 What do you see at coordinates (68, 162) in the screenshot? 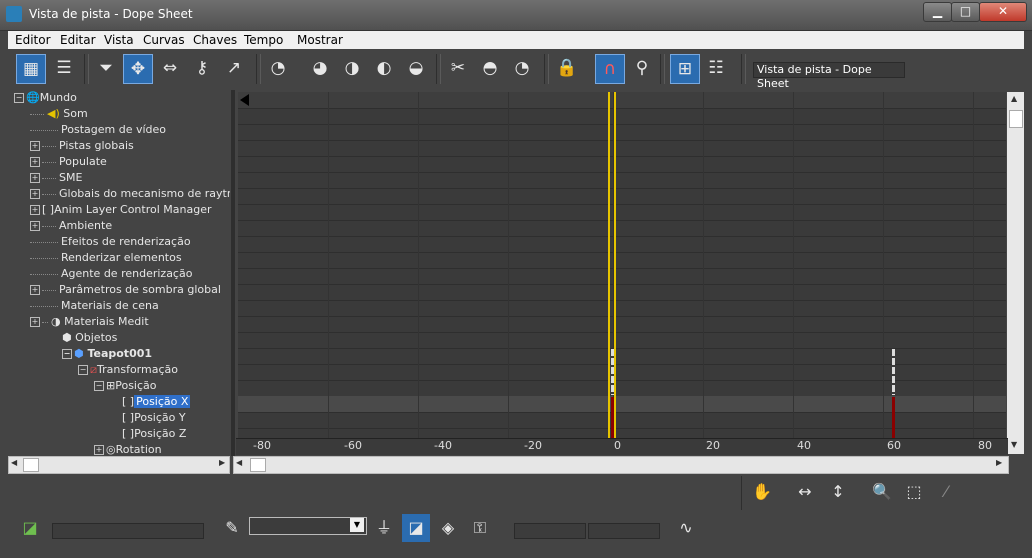
I see `tree-item-populate: + Populate` at bounding box center [68, 162].